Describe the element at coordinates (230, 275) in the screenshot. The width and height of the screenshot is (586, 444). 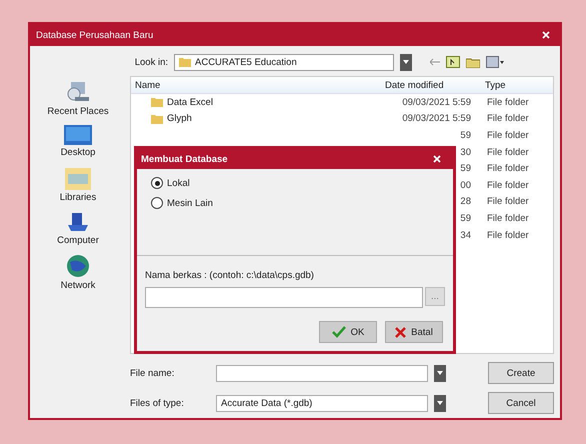
I see `field-label: Nama berkas : (contoh: c:\data\cps.gdb)` at that location.